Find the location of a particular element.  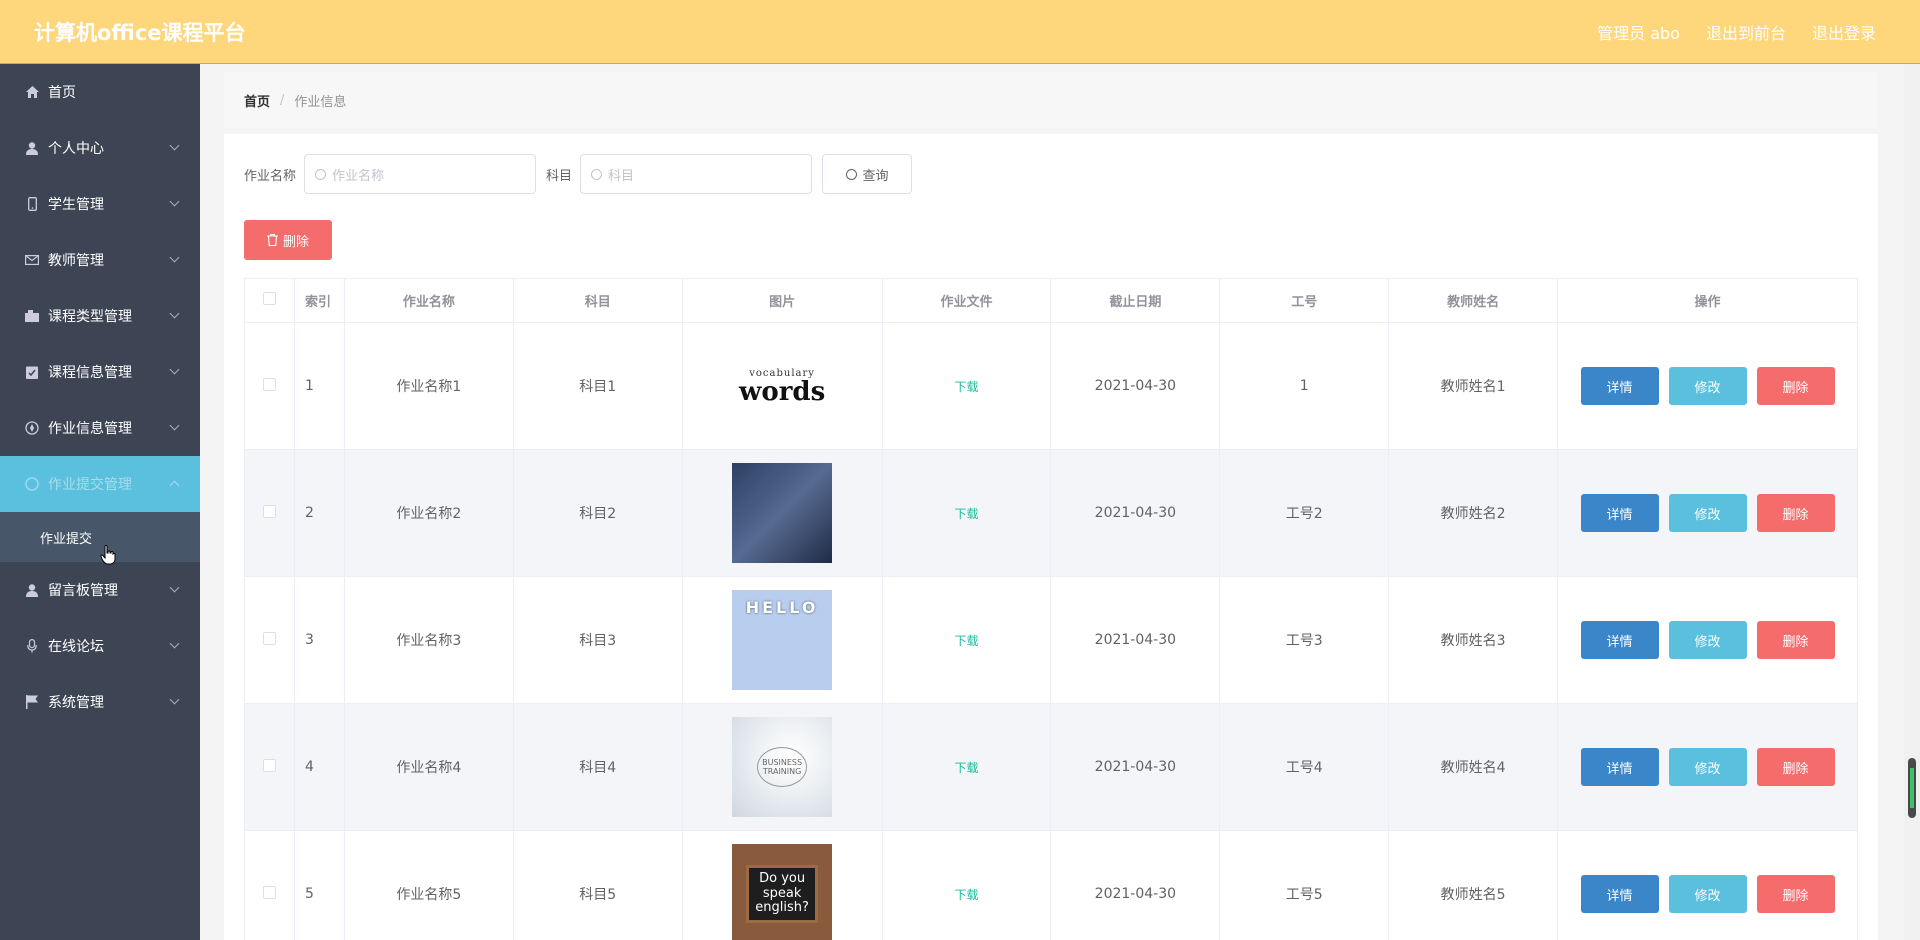

sidebar-item-assignment-submission-management: 作业提交管理 is located at coordinates (100, 484).